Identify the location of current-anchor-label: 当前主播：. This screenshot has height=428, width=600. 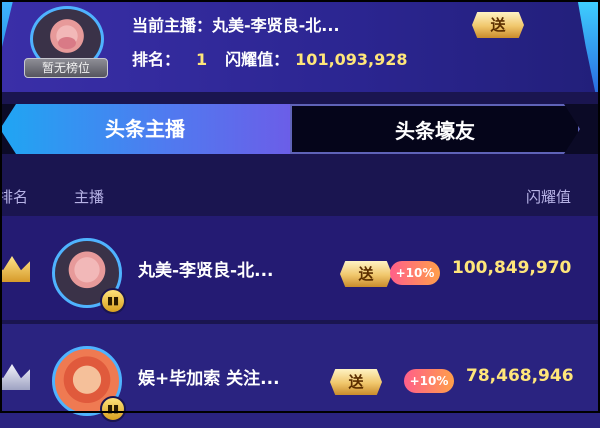
(172, 25).